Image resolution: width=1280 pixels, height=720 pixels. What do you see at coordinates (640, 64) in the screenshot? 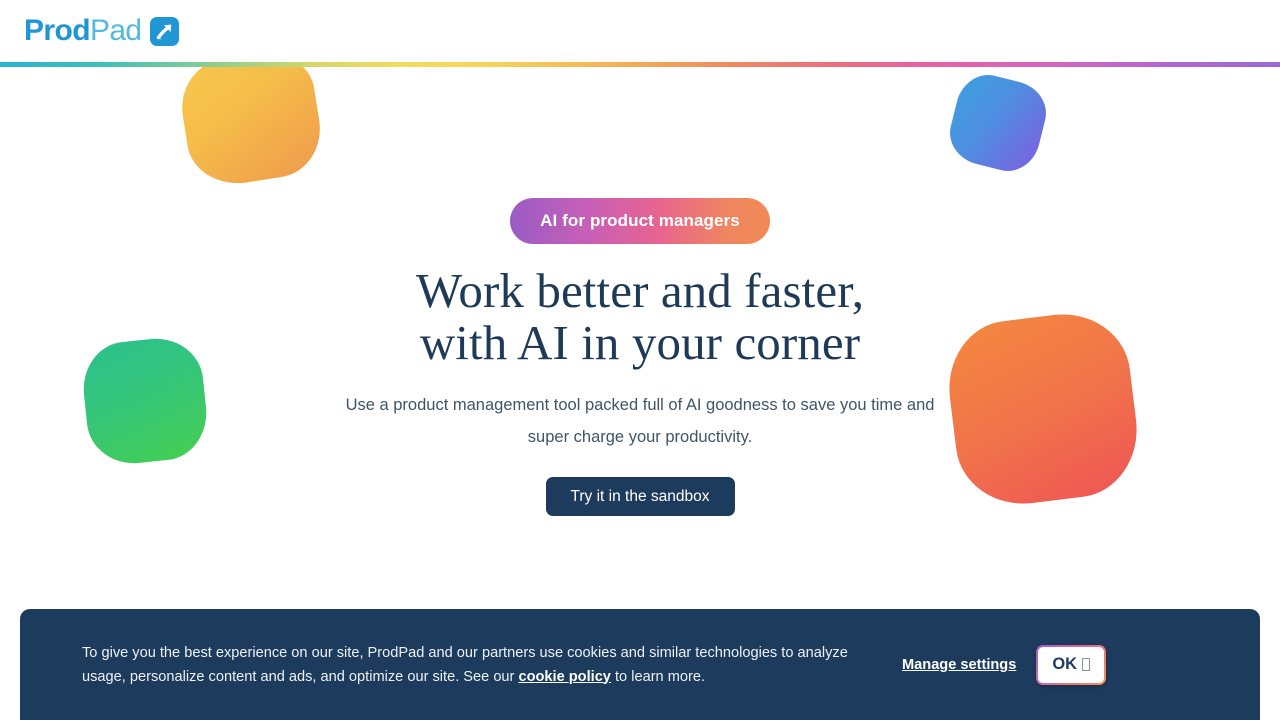
I see `rainbow-divider` at bounding box center [640, 64].